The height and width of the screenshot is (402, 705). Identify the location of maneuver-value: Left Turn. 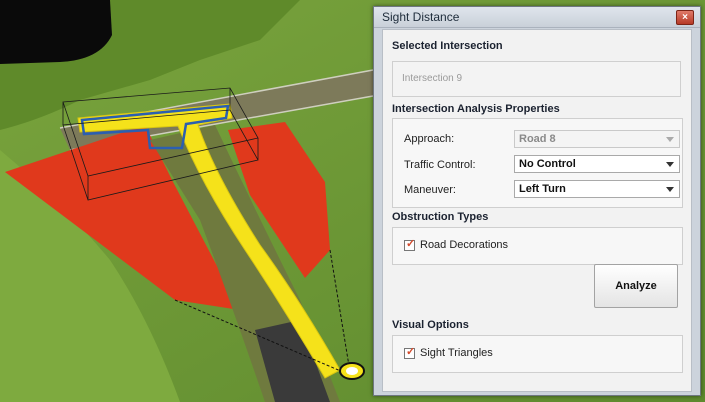
(542, 189).